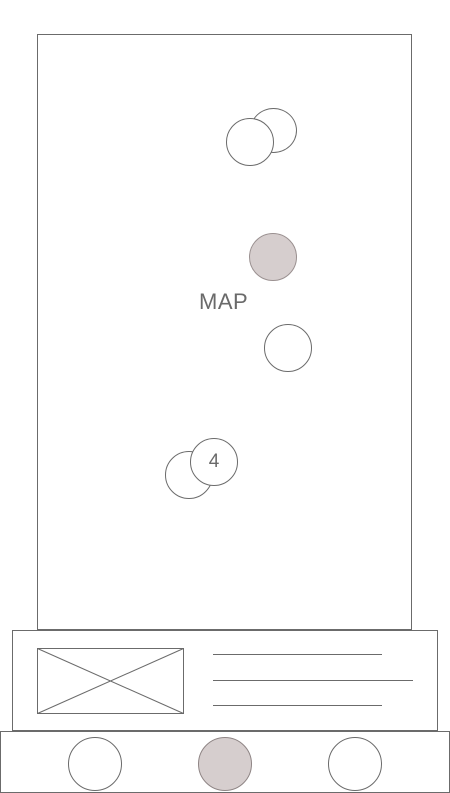 The height and width of the screenshot is (793, 450). Describe the element at coordinates (110, 681) in the screenshot. I see `image-placeholder-icon` at that location.